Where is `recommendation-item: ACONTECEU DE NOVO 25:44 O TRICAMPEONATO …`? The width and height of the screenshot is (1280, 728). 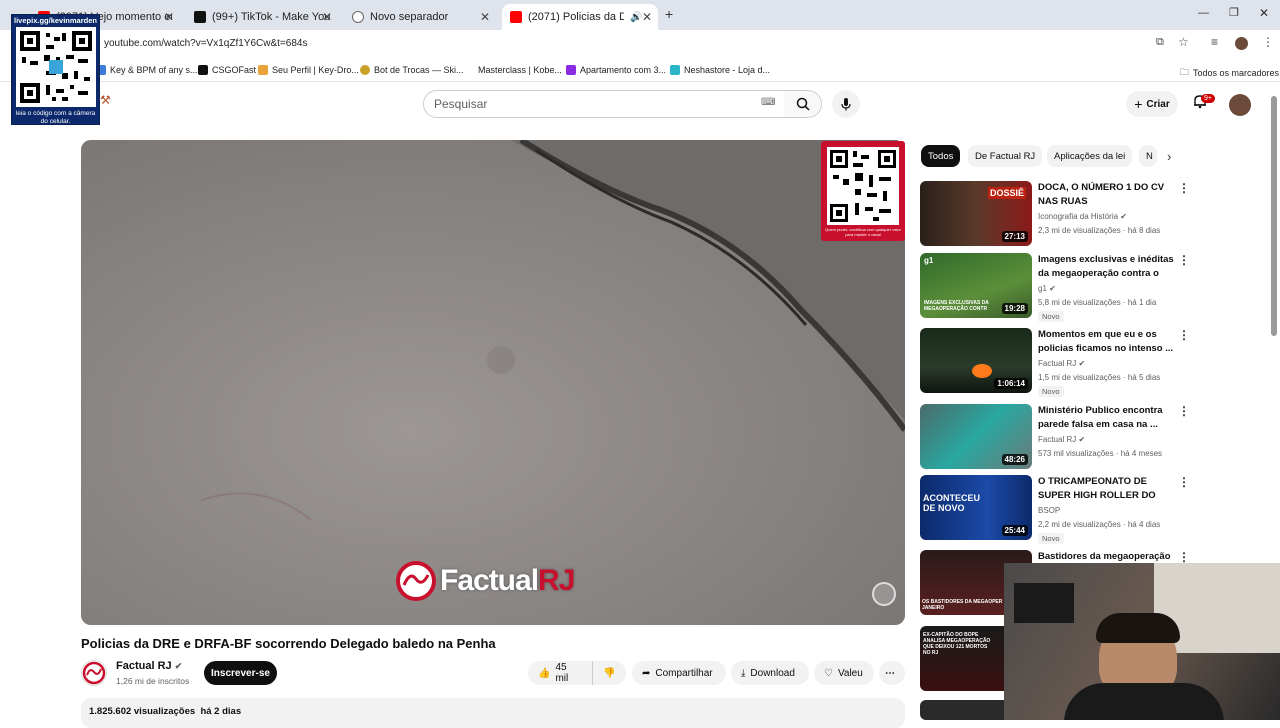
recommendation-item: ACONTECEU DE NOVO 25:44 O TRICAMPEONATO … is located at coordinates (1060, 509).